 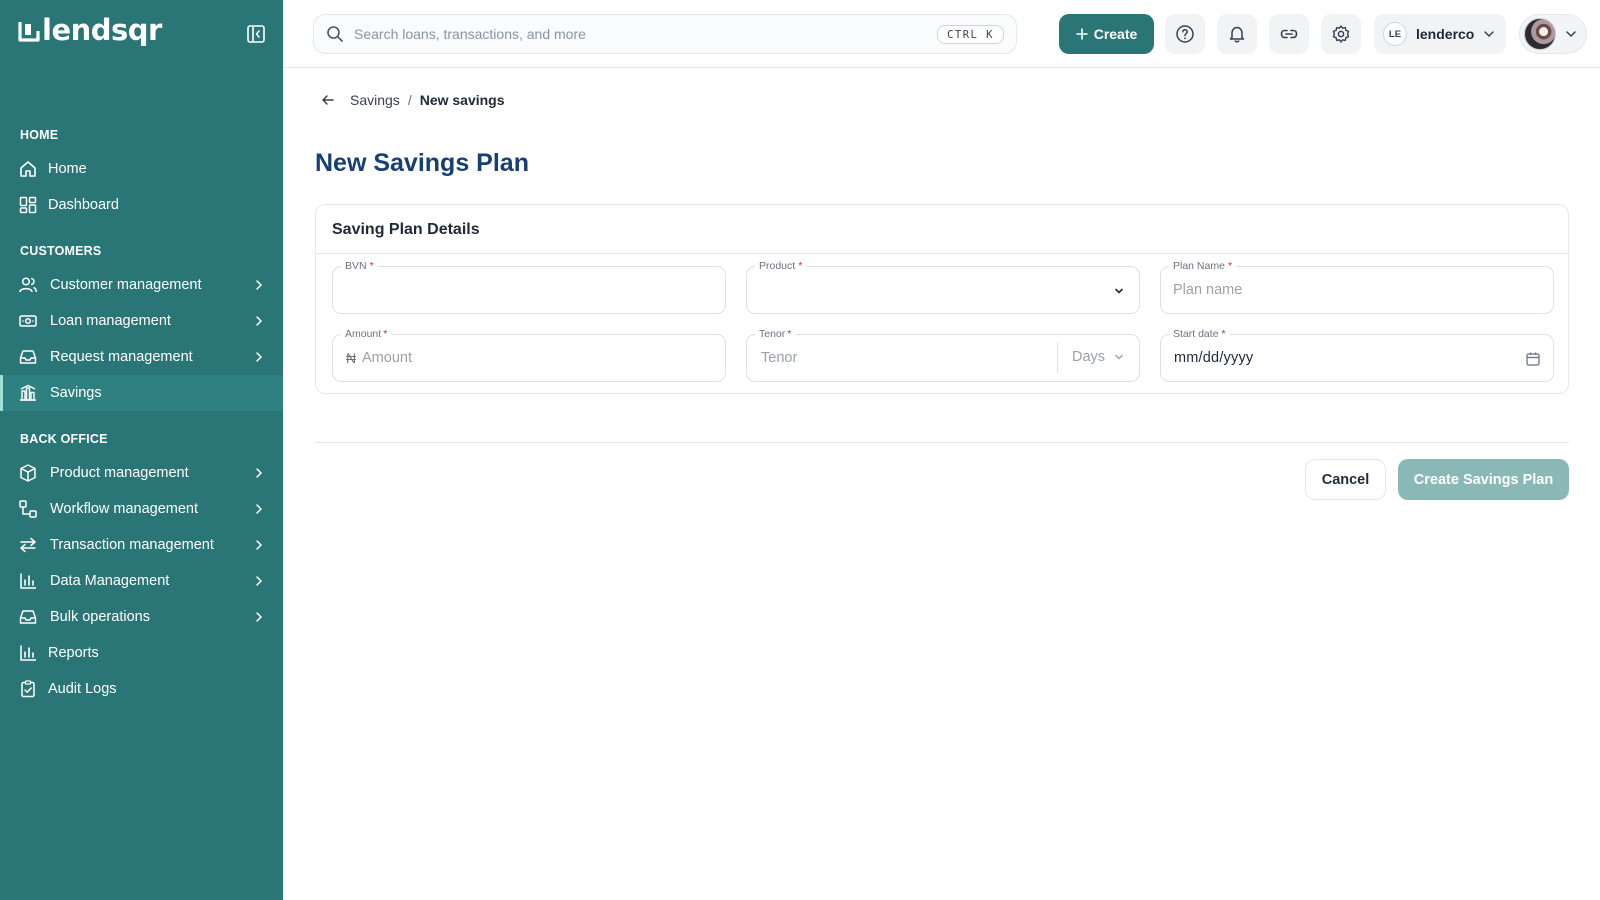 I want to click on product-label: Product *, so click(x=781, y=266).